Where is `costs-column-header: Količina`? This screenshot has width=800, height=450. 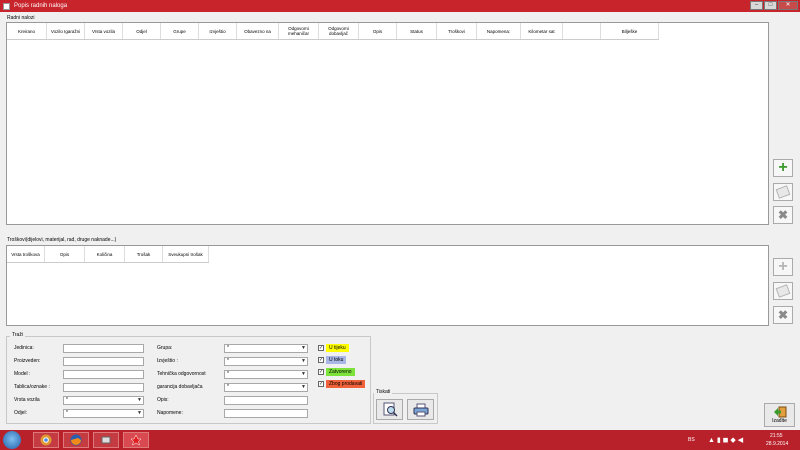
costs-column-header: Količina is located at coordinates (105, 254).